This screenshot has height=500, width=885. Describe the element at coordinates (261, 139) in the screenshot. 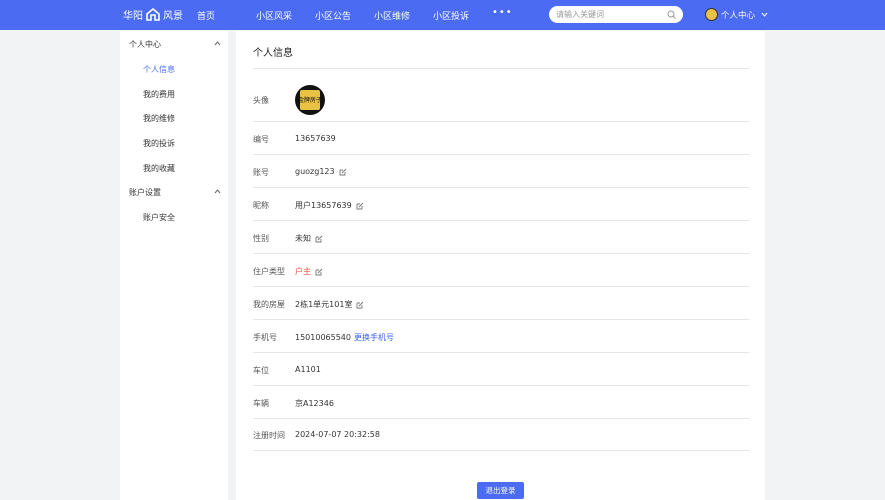

I see `row-label: 编号` at that location.